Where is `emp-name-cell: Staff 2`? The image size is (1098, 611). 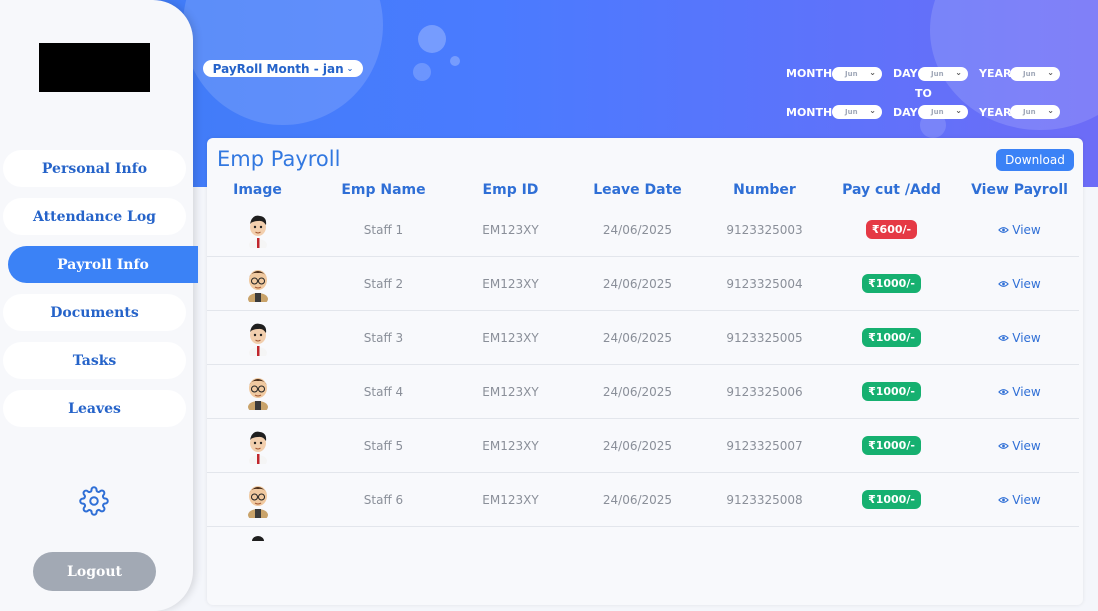 emp-name-cell: Staff 2 is located at coordinates (383, 283).